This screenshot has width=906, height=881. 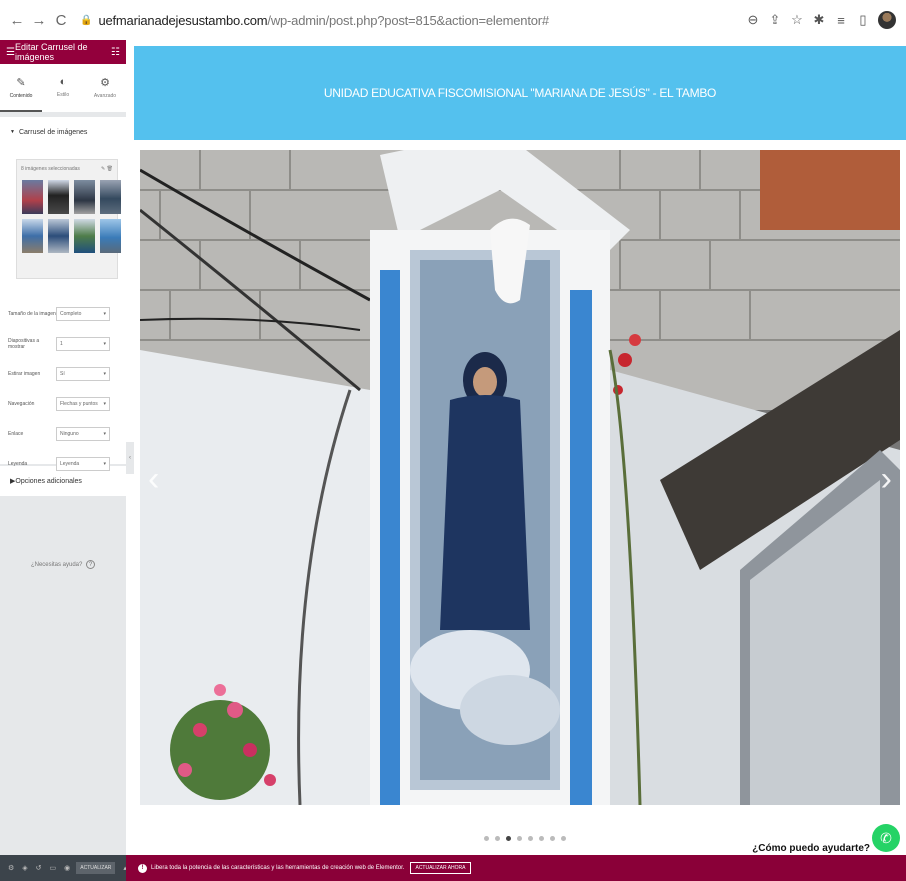 What do you see at coordinates (797, 20) in the screenshot?
I see `star-icon: ☆` at bounding box center [797, 20].